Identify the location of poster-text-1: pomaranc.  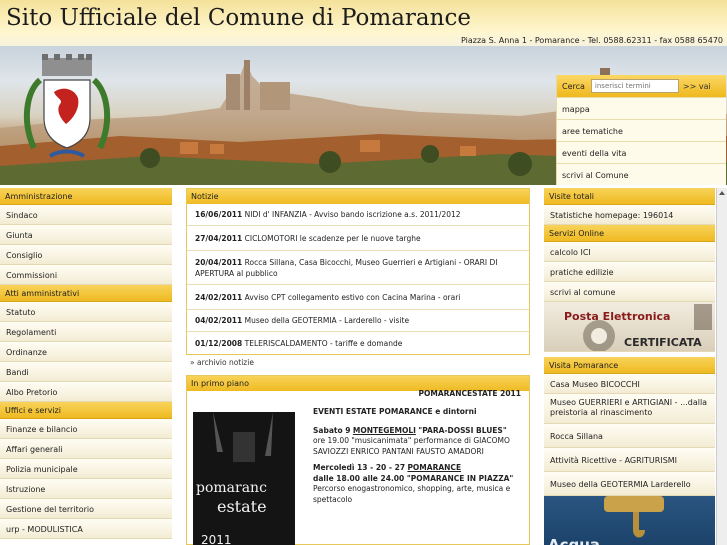
(231, 488).